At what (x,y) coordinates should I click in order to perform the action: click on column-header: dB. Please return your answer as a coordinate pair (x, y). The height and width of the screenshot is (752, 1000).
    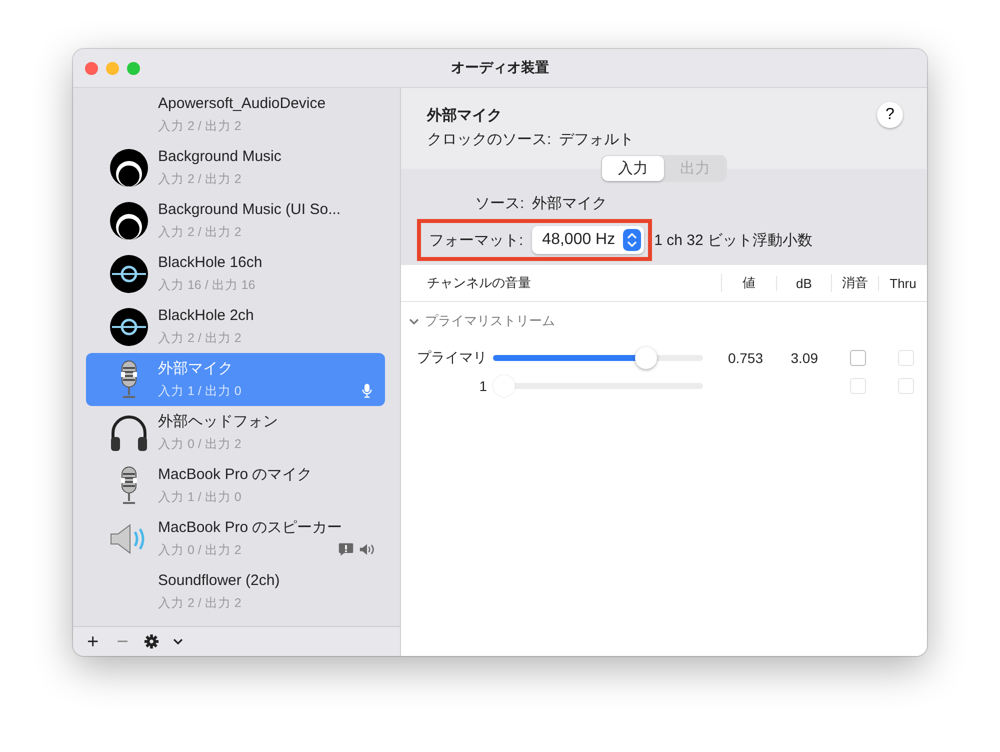
    Looking at the image, I should click on (803, 283).